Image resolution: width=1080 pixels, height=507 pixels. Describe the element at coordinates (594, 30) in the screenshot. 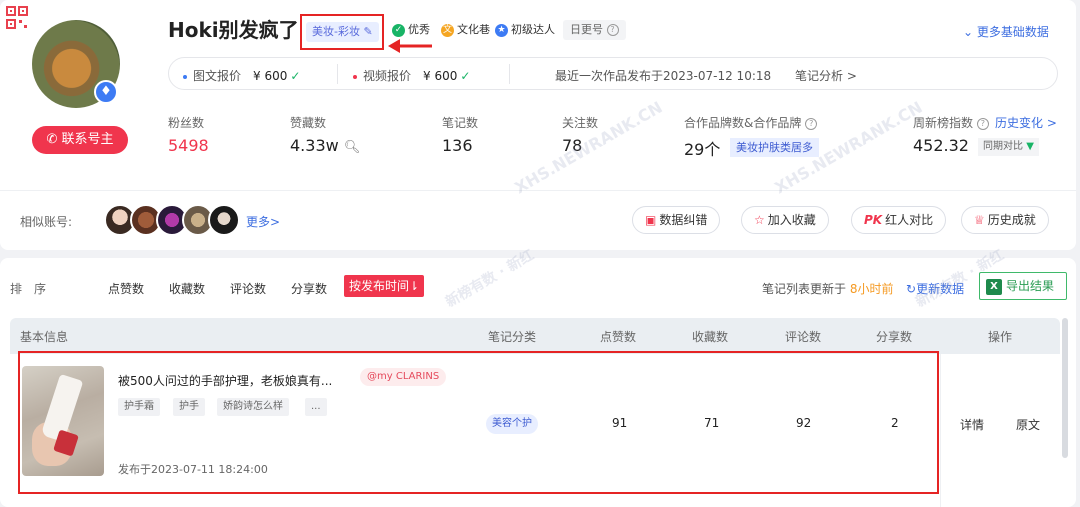

I see `daily-update-badge: 日更号 ?` at that location.